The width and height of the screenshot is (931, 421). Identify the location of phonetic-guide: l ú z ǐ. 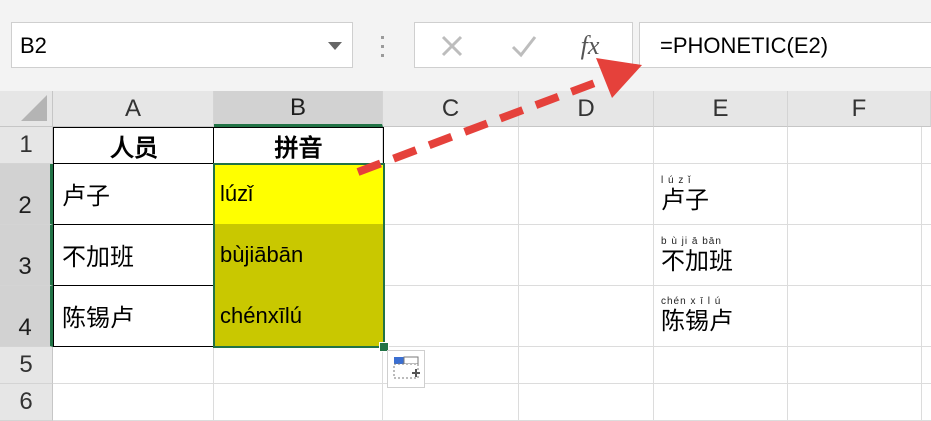
(676, 180).